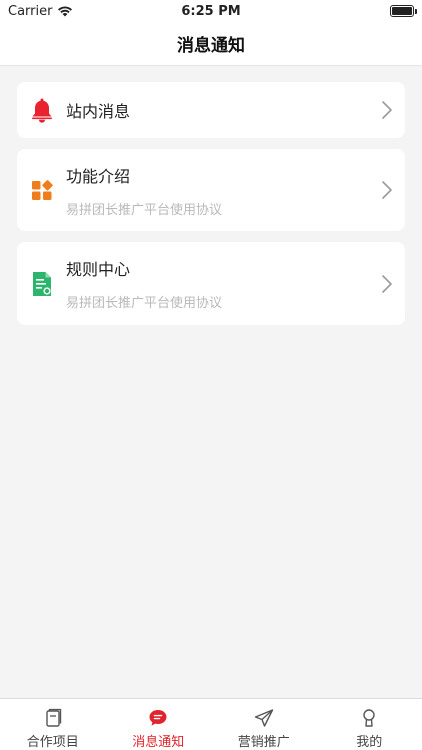 The width and height of the screenshot is (422, 750). Describe the element at coordinates (98, 269) in the screenshot. I see `card-title: 规则中心` at that location.